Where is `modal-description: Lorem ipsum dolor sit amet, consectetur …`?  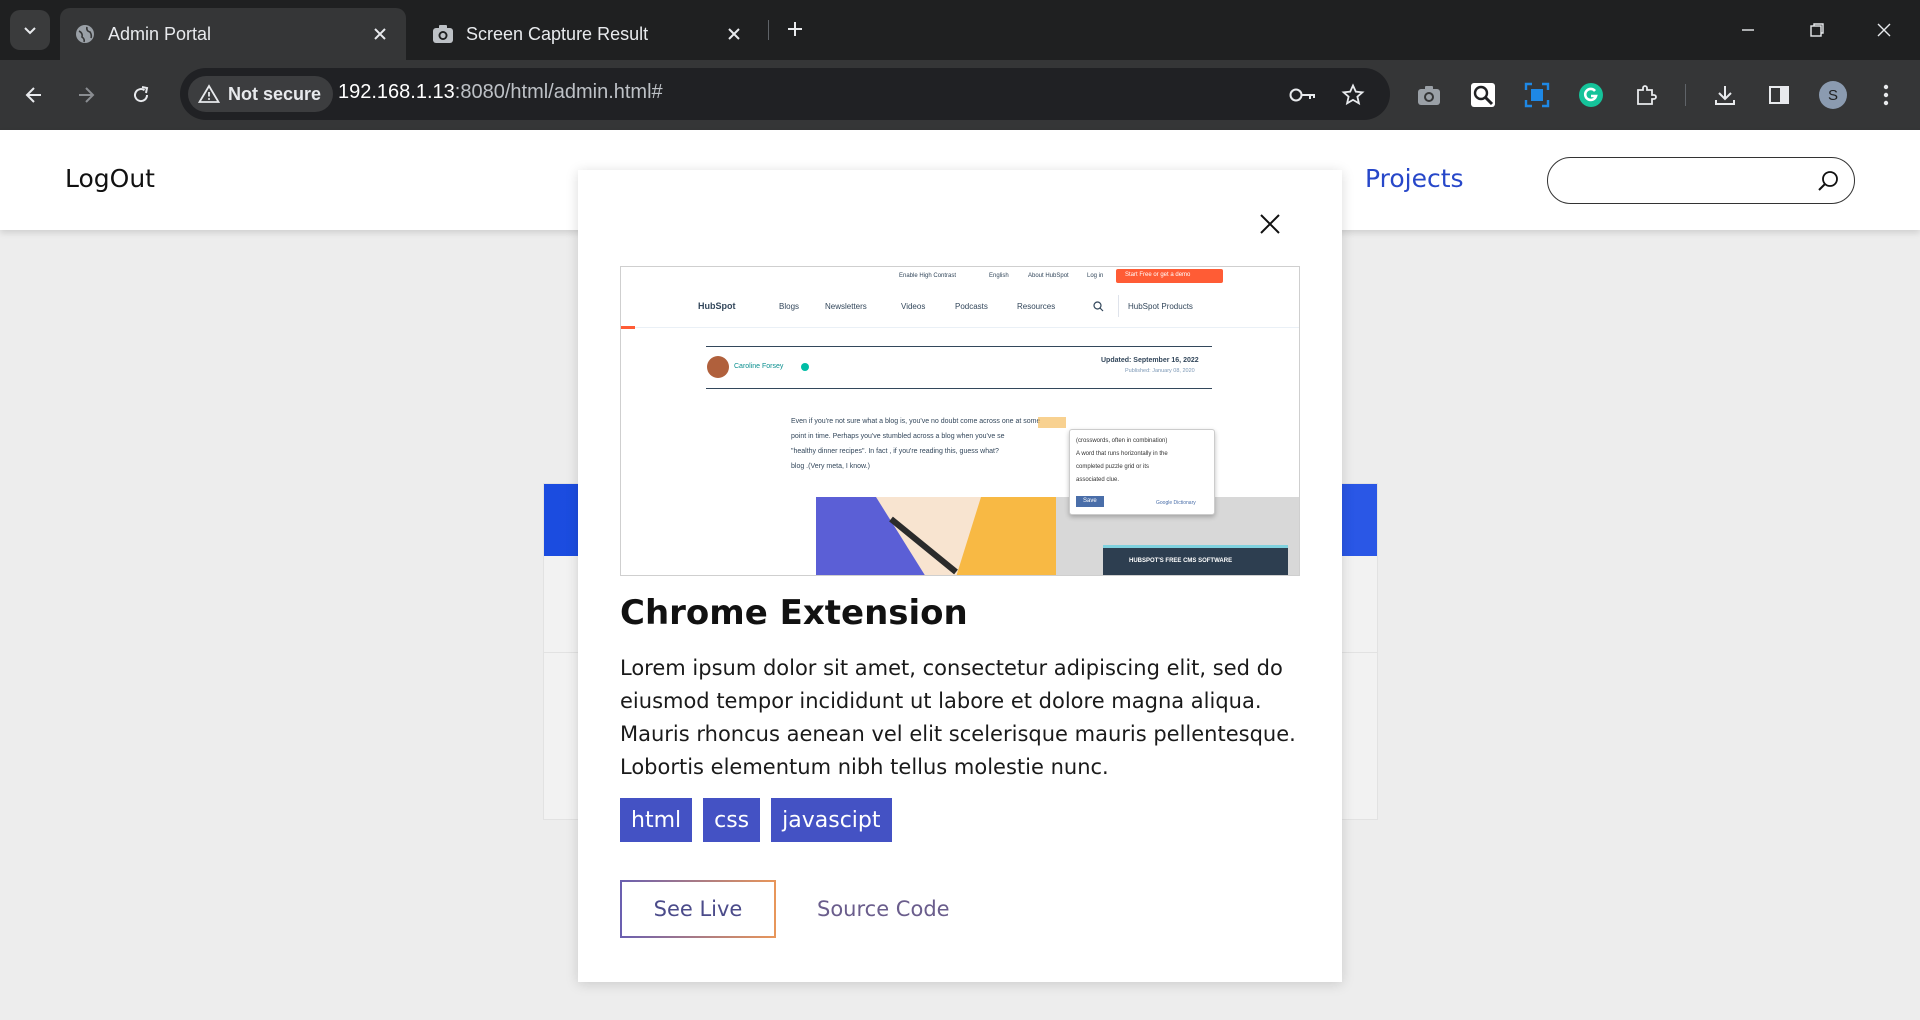
modal-description: Lorem ipsum dolor sit amet, consectetur … is located at coordinates (958, 717).